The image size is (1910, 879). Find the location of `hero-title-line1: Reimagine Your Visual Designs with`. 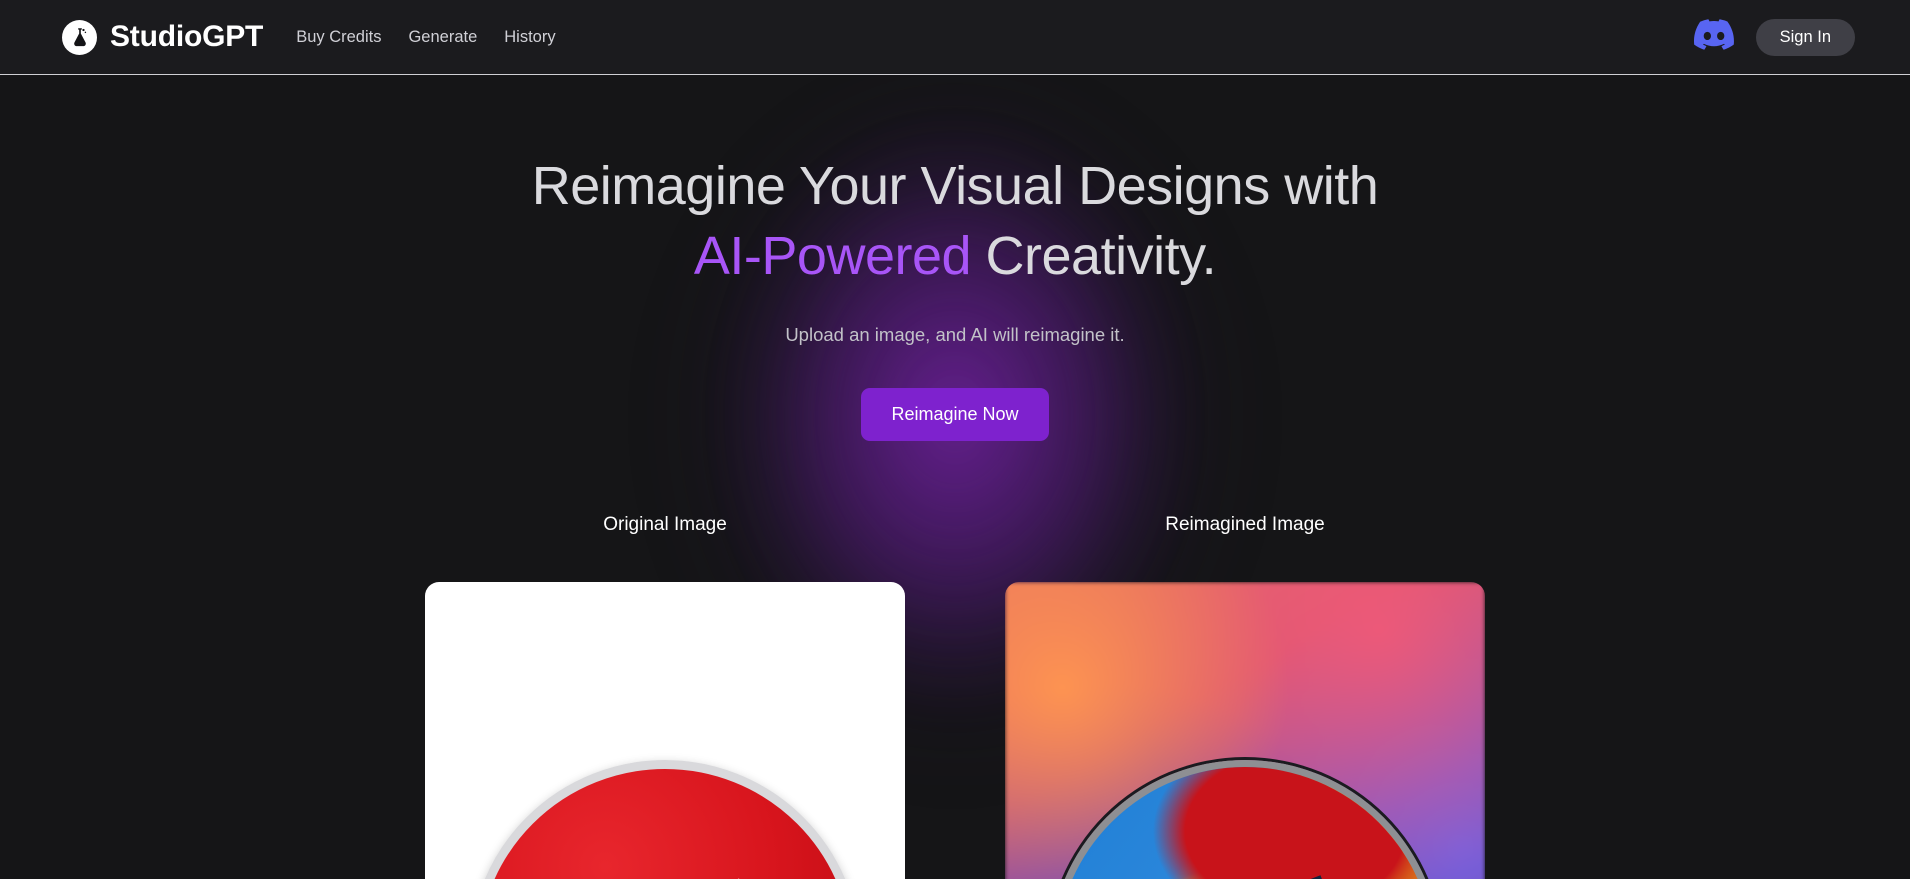

hero-title-line1: Reimagine Your Visual Designs with is located at coordinates (955, 186).